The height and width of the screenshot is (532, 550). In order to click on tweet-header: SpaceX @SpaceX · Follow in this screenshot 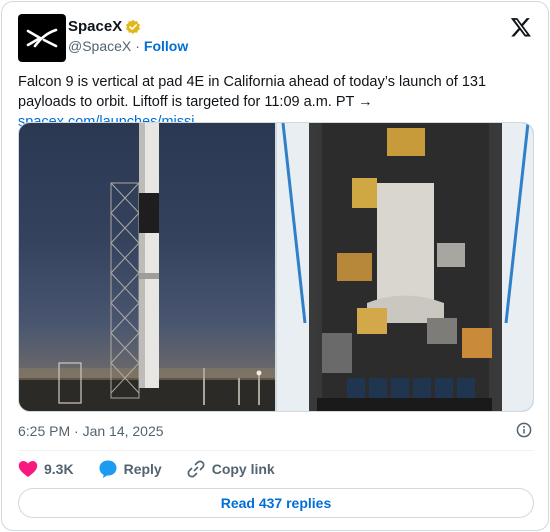, I will do `click(275, 38)`.